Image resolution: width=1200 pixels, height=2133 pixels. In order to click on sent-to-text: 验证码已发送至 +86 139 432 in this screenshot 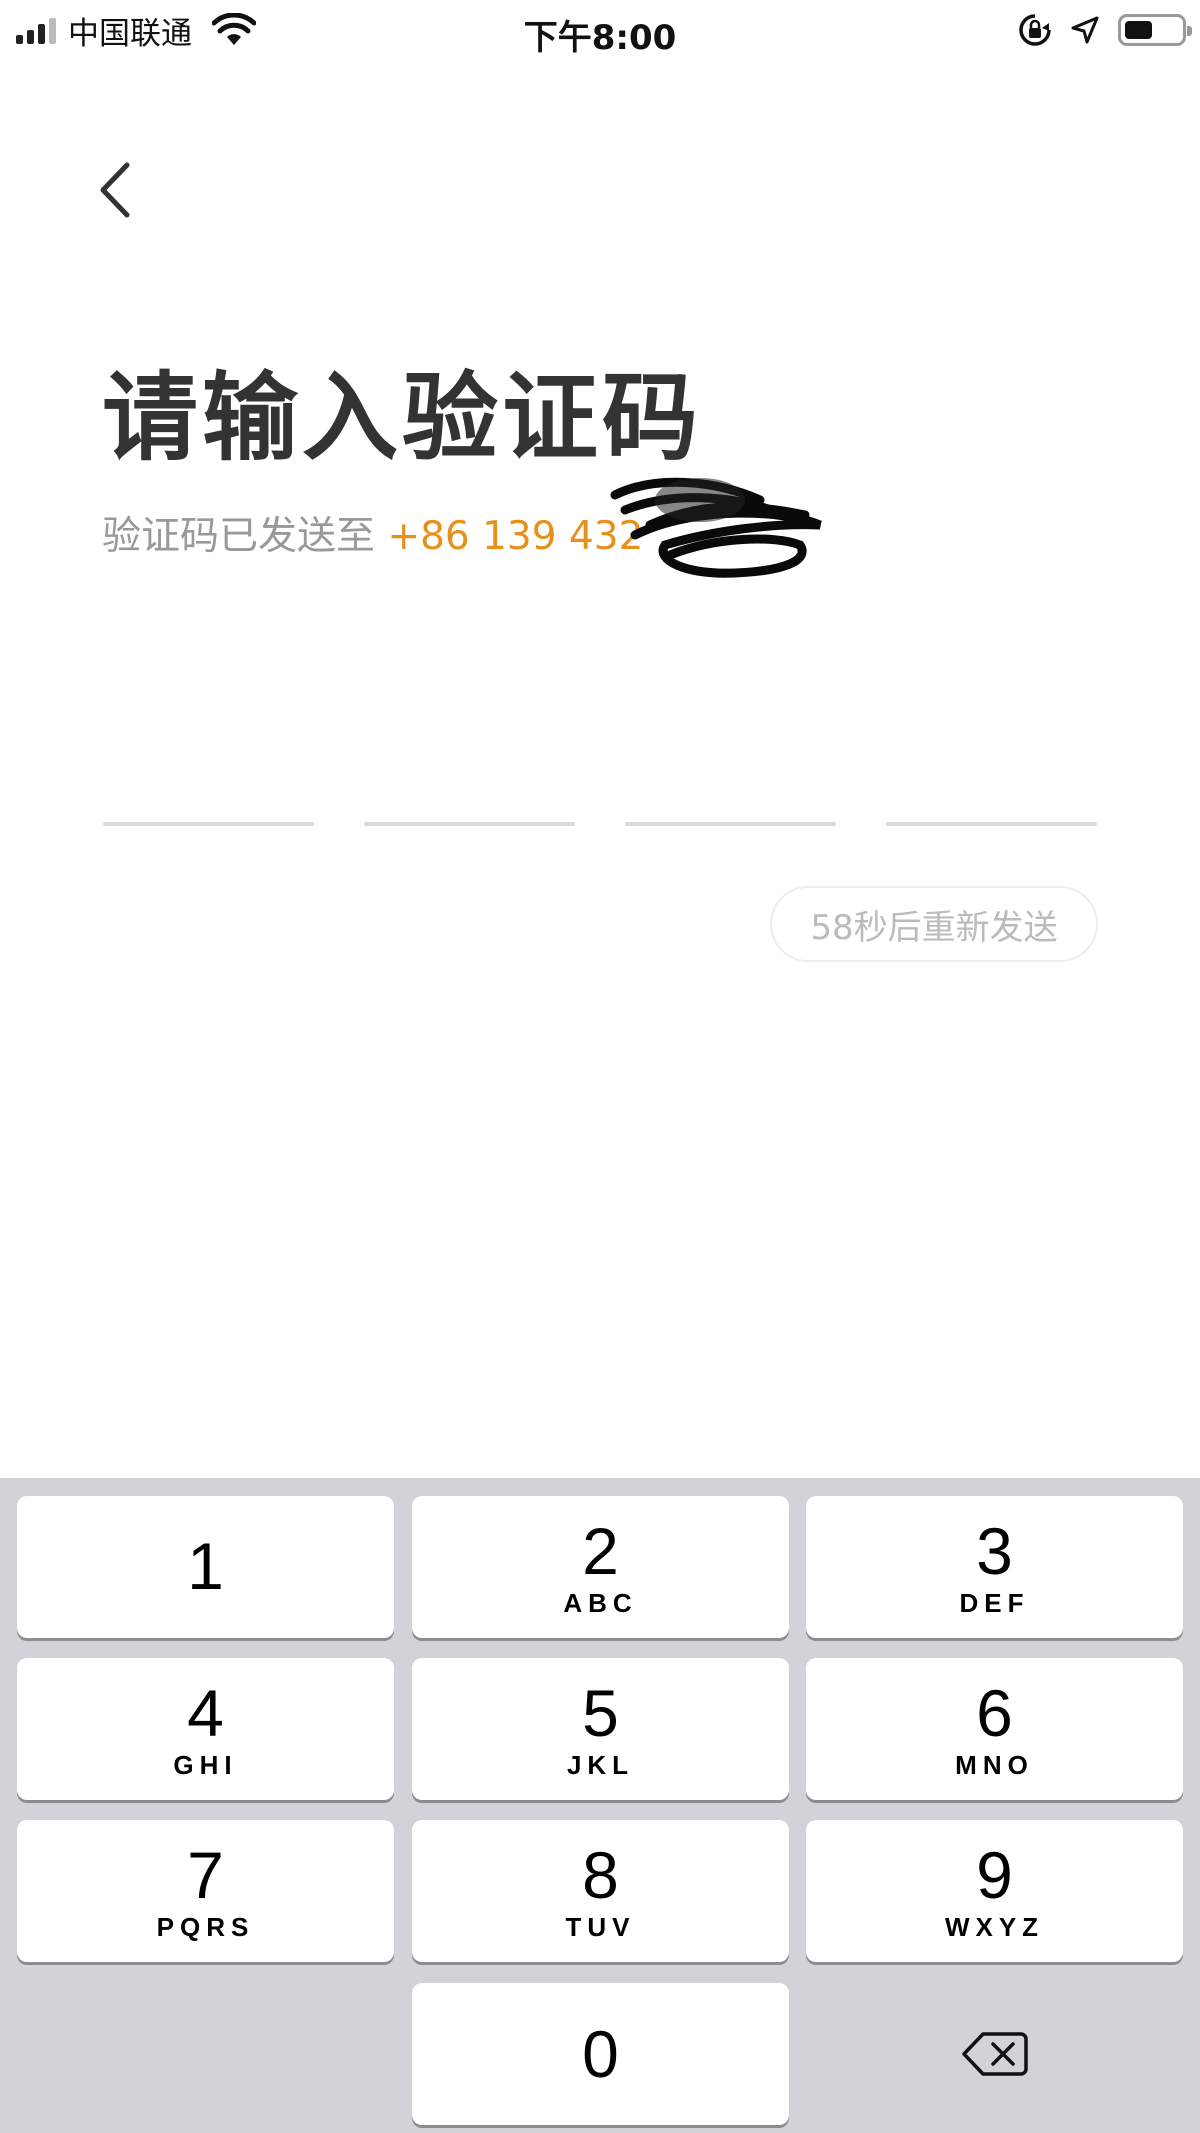, I will do `click(372, 533)`.